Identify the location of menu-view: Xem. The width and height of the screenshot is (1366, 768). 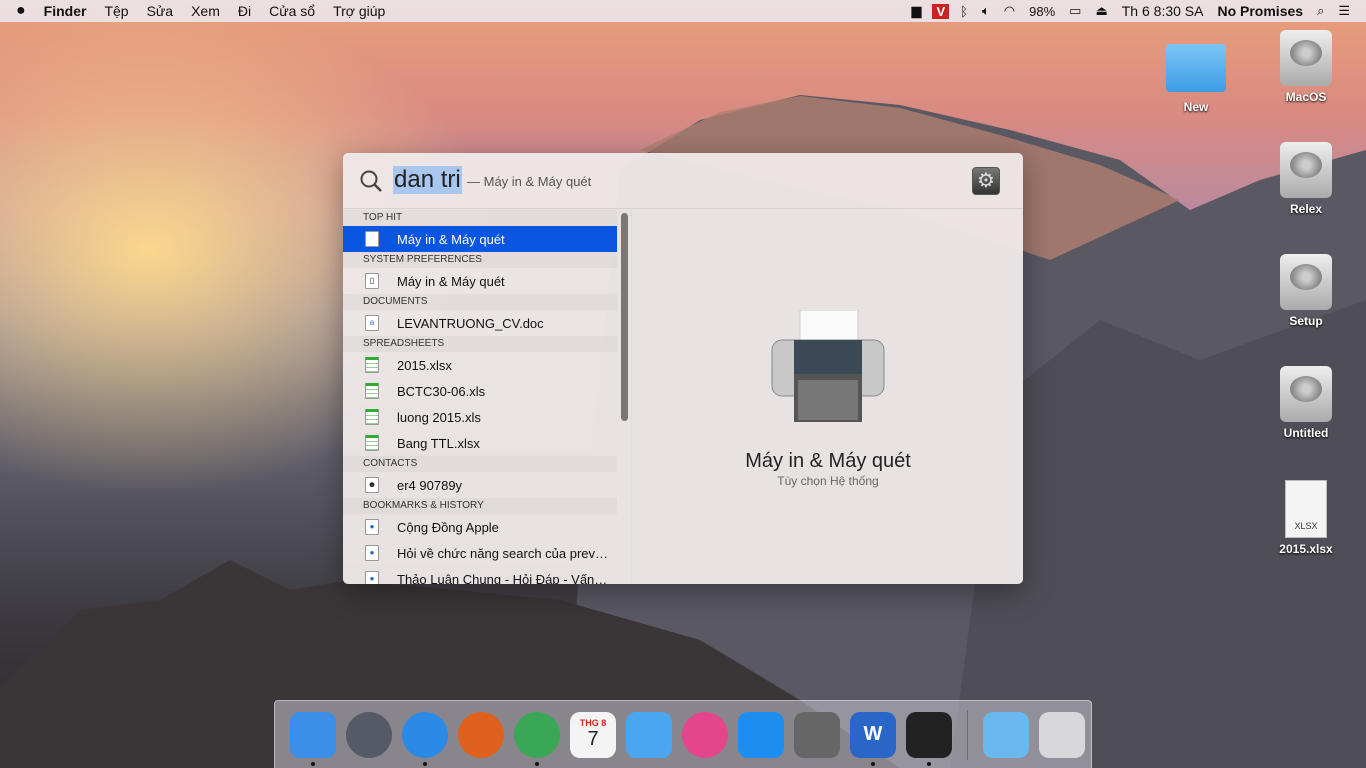
(205, 11).